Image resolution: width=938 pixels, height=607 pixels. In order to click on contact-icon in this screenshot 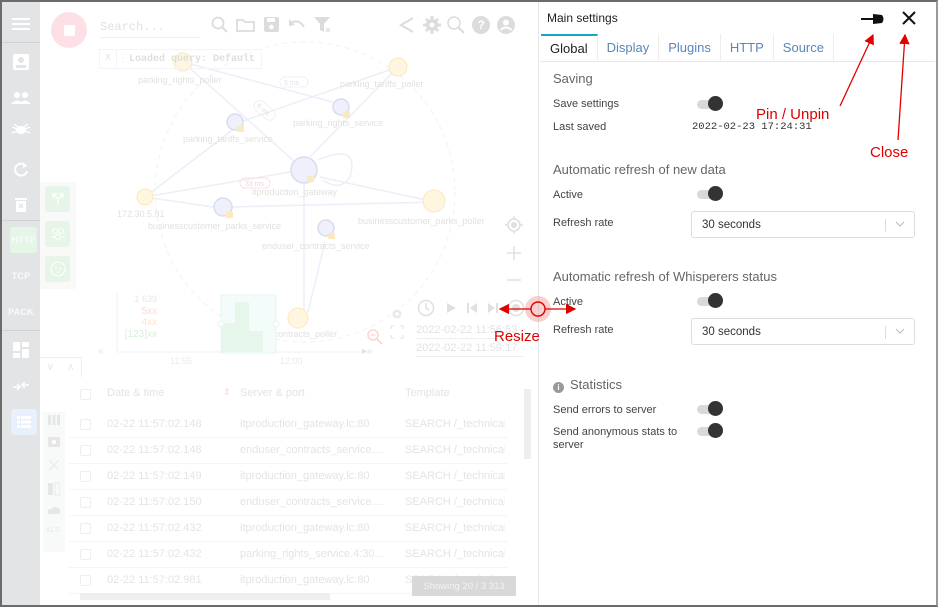, I will do `click(21, 62)`.